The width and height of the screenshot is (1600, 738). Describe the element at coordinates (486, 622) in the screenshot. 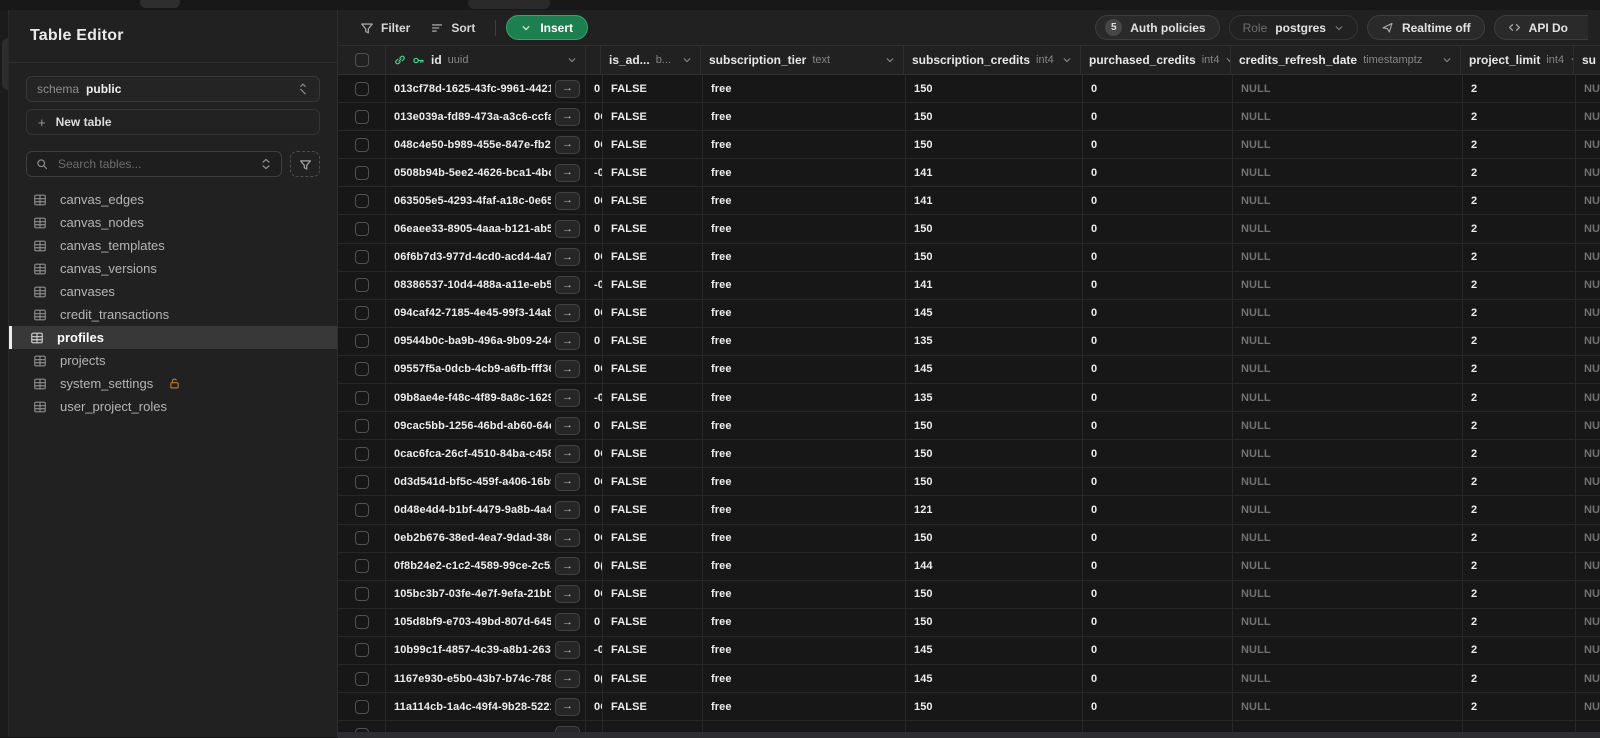

I see `id-cell: 105d8bf9-e703-49bd-807d-645e... →` at that location.